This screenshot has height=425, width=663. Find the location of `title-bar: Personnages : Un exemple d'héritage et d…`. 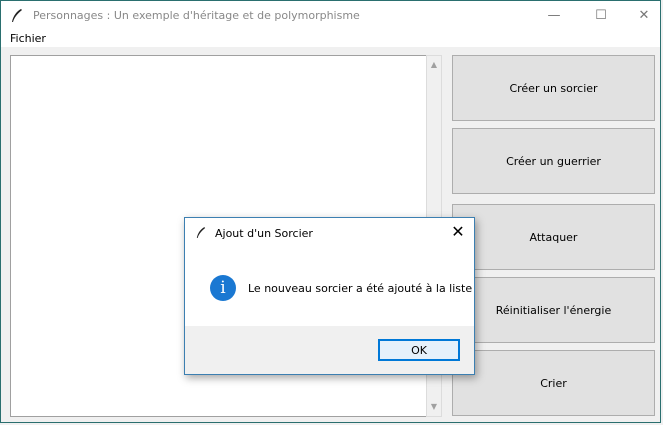

title-bar: Personnages : Un exemple d'héritage et d… is located at coordinates (330, 16).